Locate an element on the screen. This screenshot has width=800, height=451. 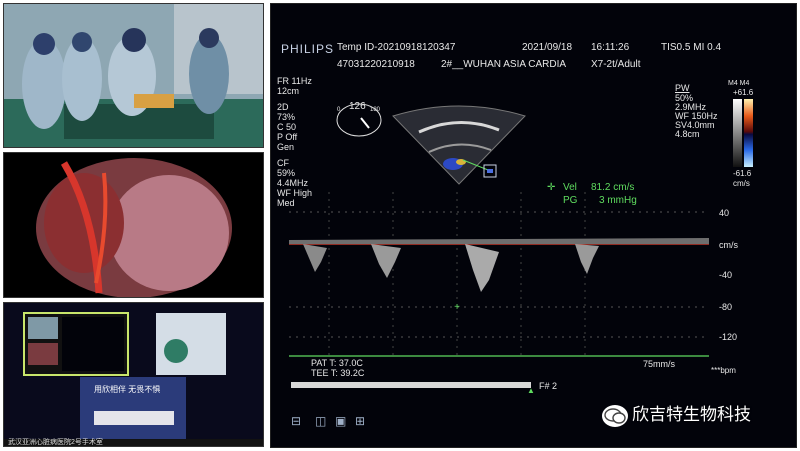
angle-value: 126 is located at coordinates (357, 106).